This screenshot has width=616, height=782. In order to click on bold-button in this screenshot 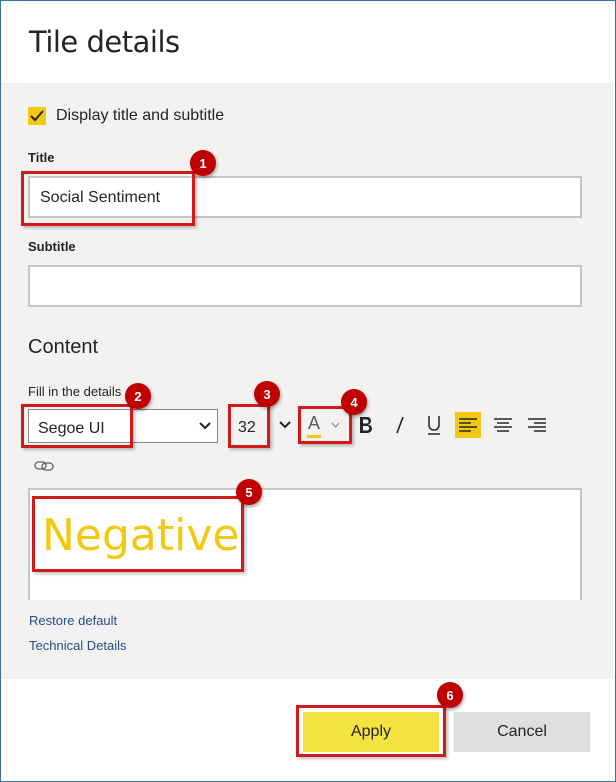, I will do `click(366, 425)`.